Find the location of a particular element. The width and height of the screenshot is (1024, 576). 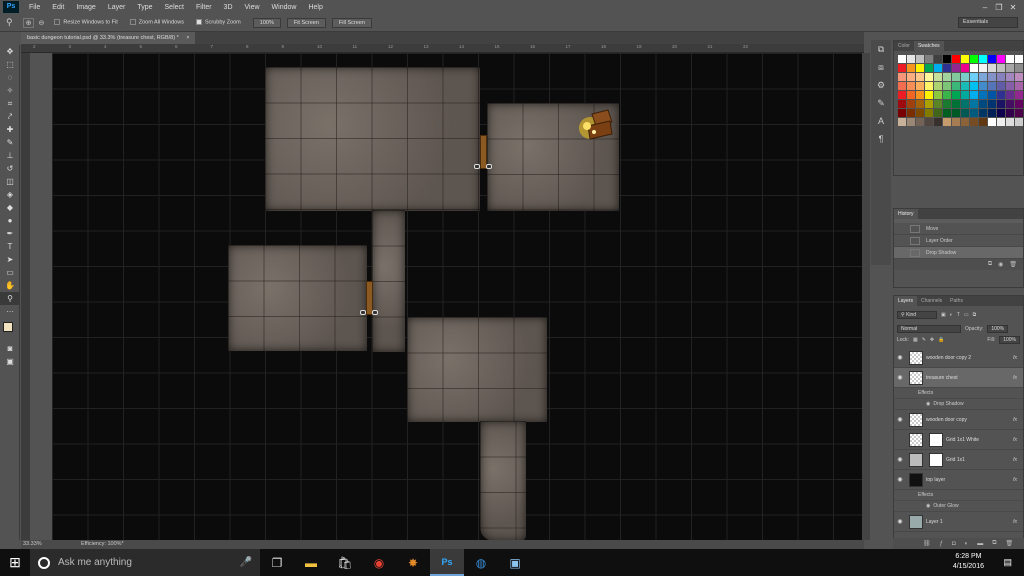

layer-row: ◉ Grid 1x1 fx is located at coordinates (958, 460).